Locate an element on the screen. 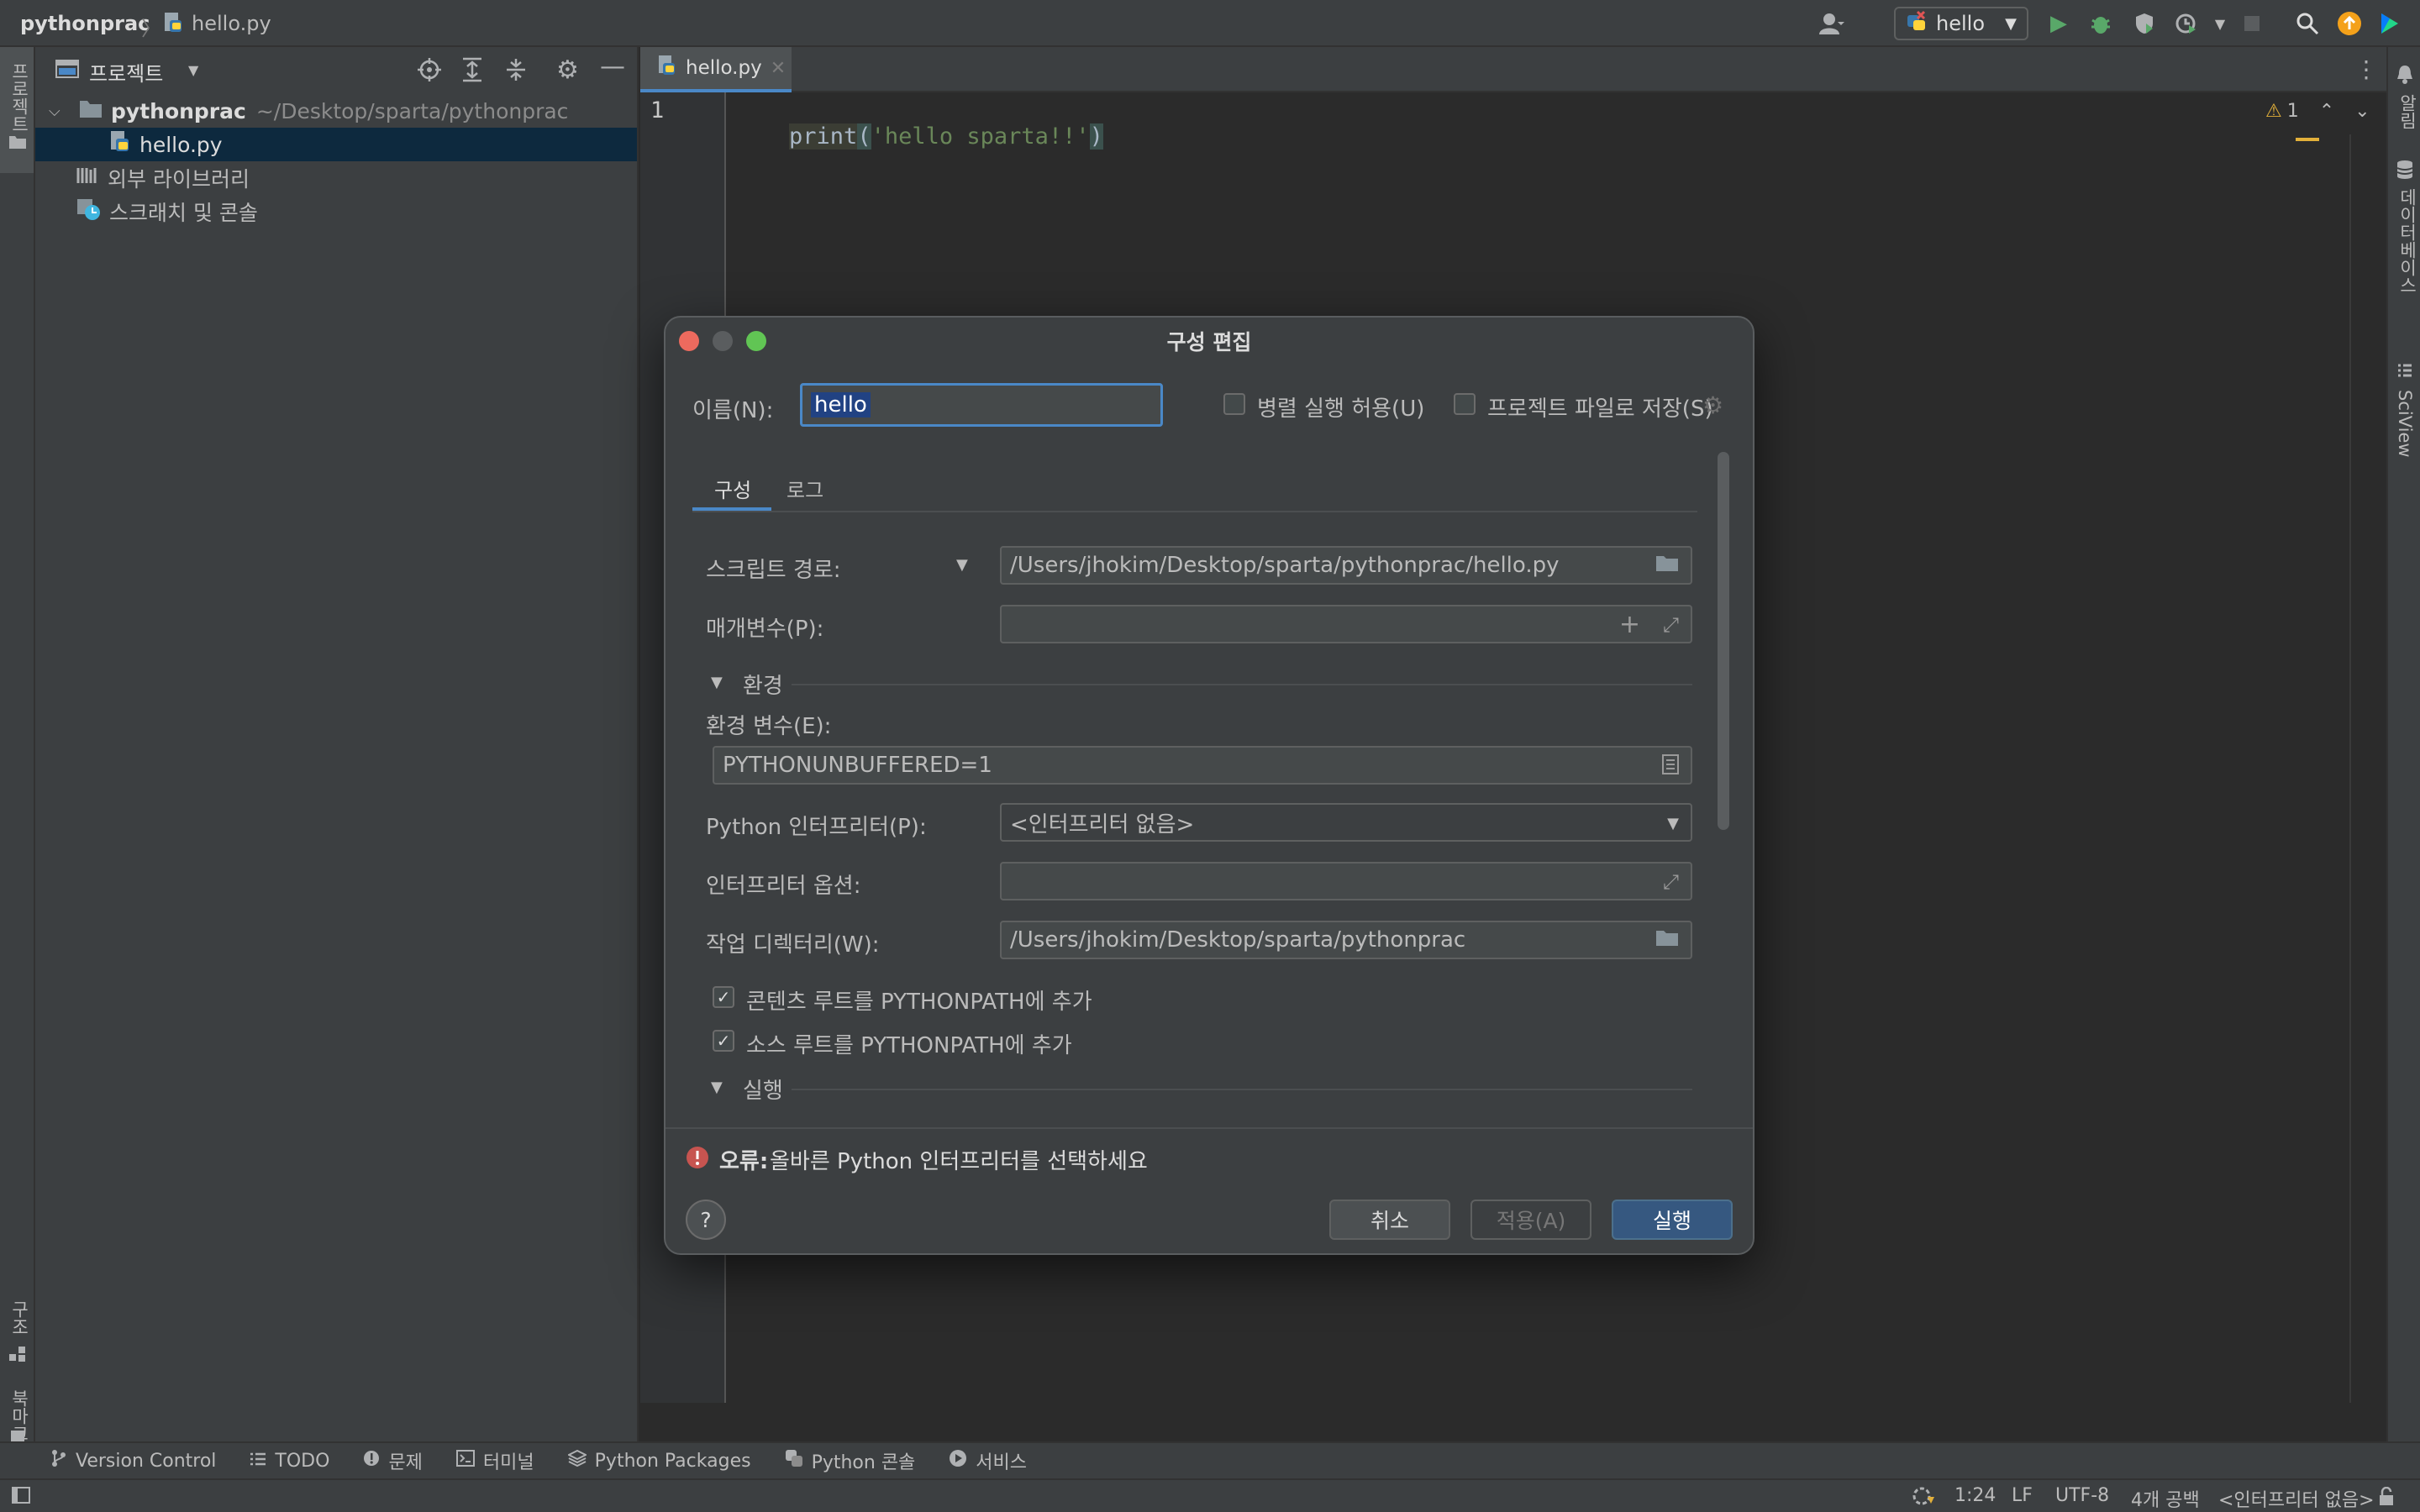  user-icon is located at coordinates (1832, 23).